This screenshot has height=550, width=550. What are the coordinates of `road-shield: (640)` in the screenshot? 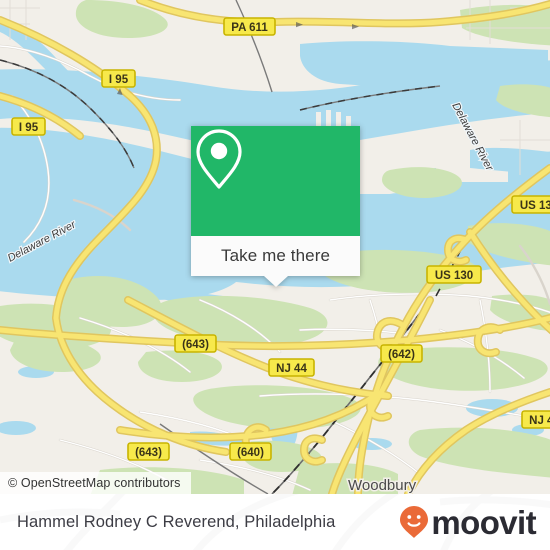 It's located at (250, 451).